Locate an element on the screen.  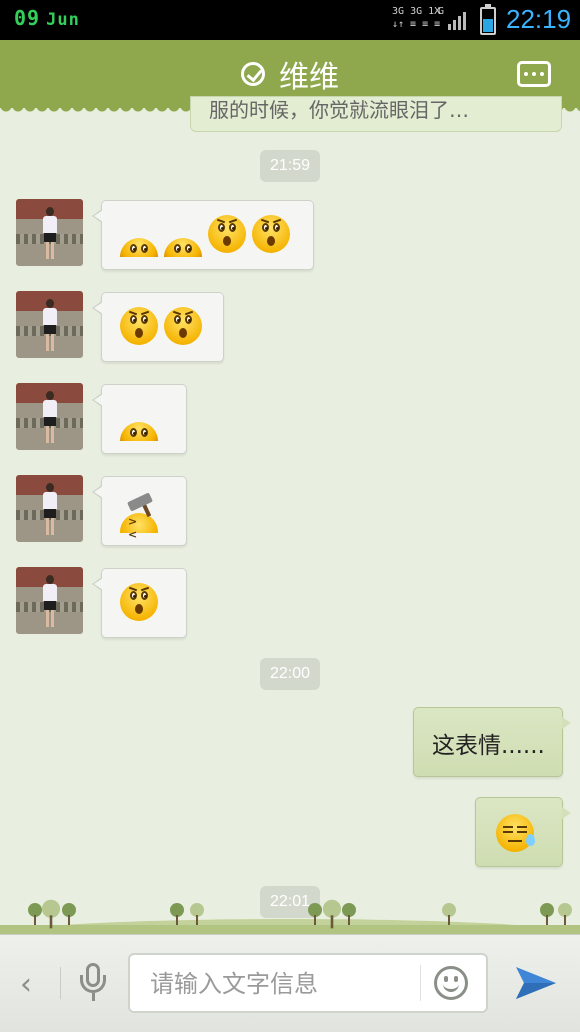
check-circle-icon is located at coordinates (253, 74).